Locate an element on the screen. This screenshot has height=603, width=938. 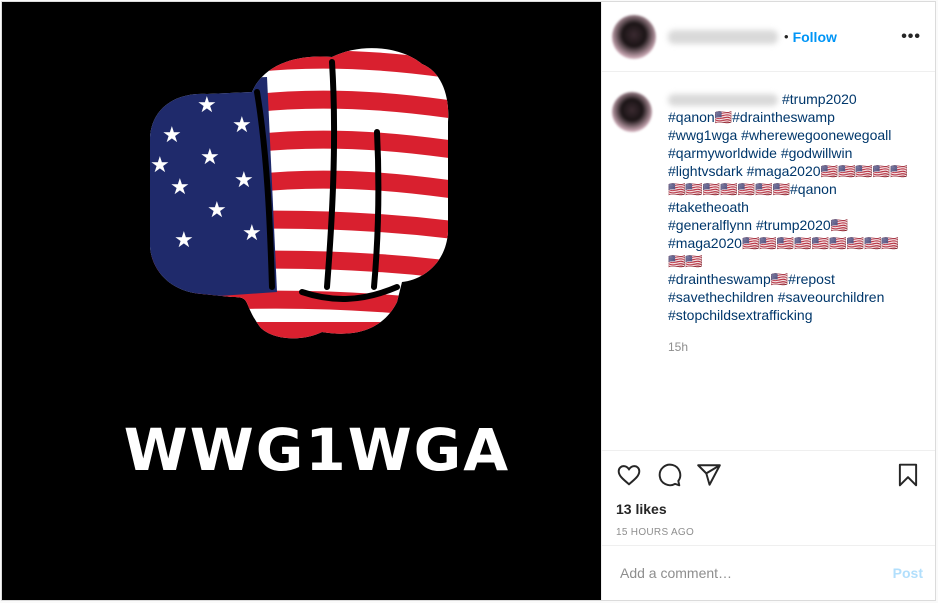
caption-line: #maga2020🇺🇸🇺🇸🇺🇸🇺🇸🇺🇸🇺🇸🇺🇸🇺🇸🇺🇸🇺🇸🇺🇸 is located at coordinates (790, 252).